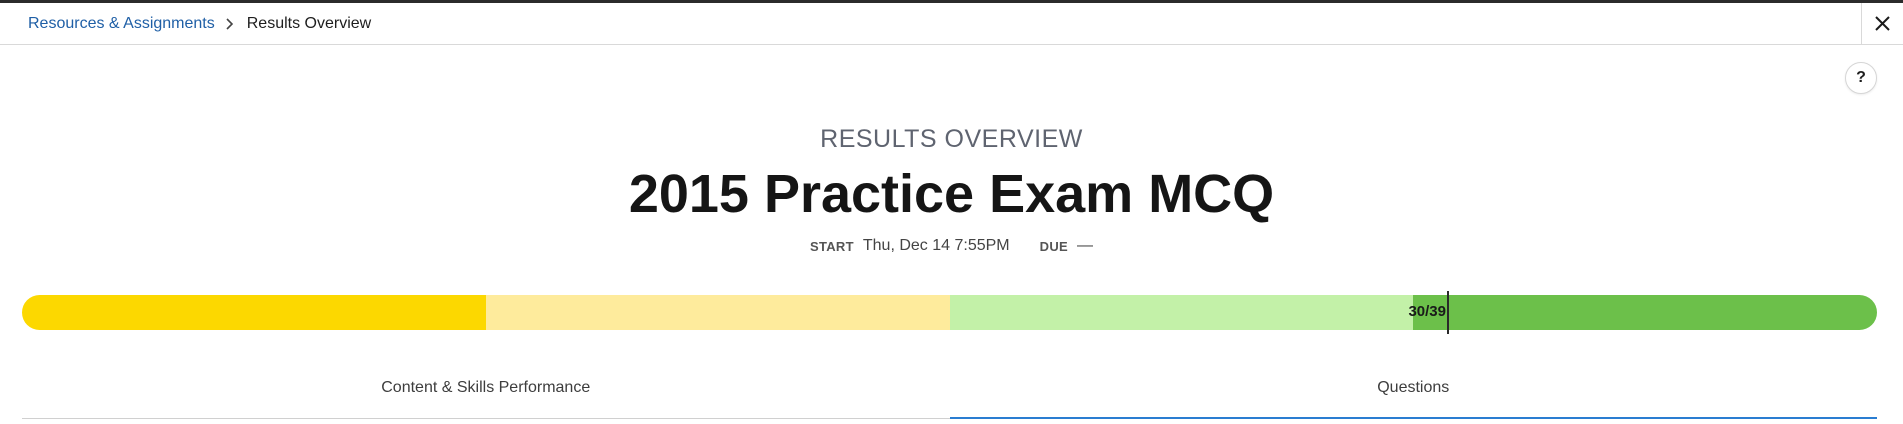 The height and width of the screenshot is (424, 1903). What do you see at coordinates (951, 139) in the screenshot?
I see `page-eyebrow: RESULTS OVERVIEW` at bounding box center [951, 139].